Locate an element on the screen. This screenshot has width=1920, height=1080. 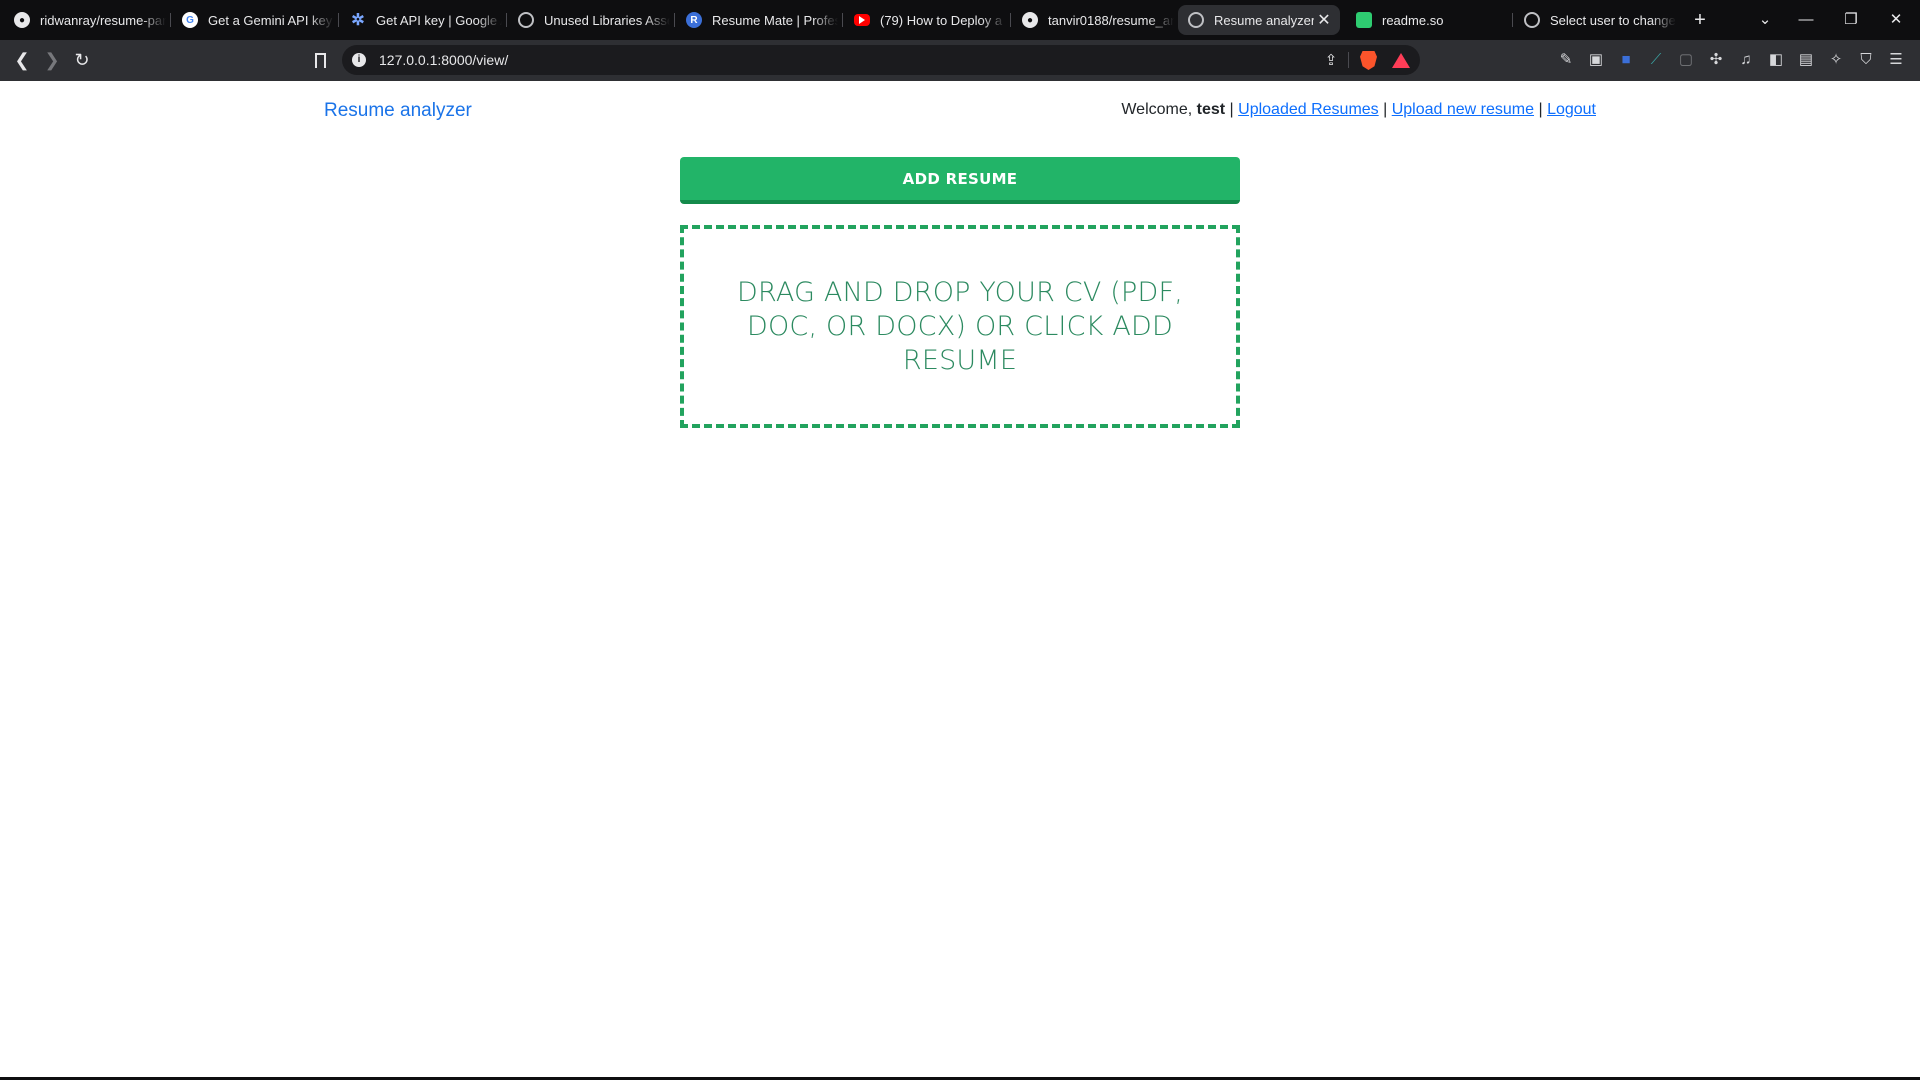
welcome-text: Welcome, is located at coordinates (1159, 109).